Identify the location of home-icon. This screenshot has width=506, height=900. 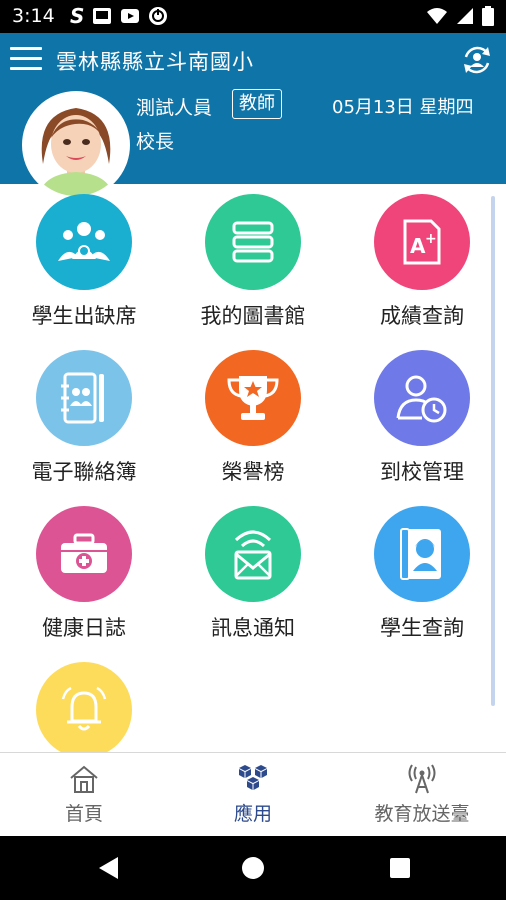
(84, 779).